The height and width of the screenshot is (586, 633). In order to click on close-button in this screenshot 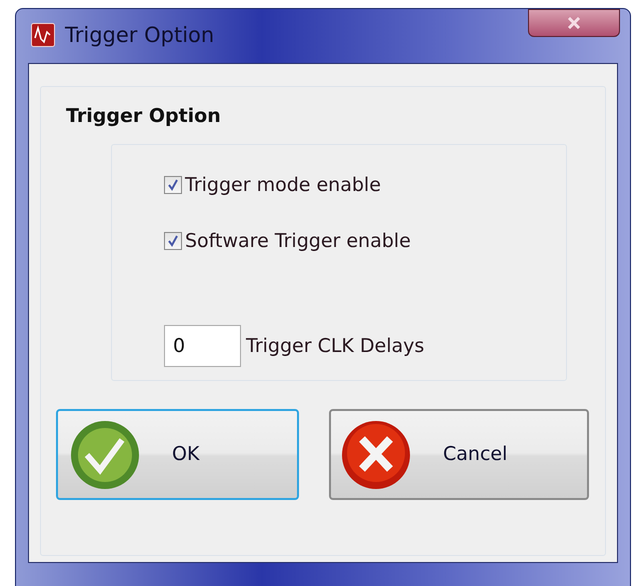, I will do `click(574, 23)`.